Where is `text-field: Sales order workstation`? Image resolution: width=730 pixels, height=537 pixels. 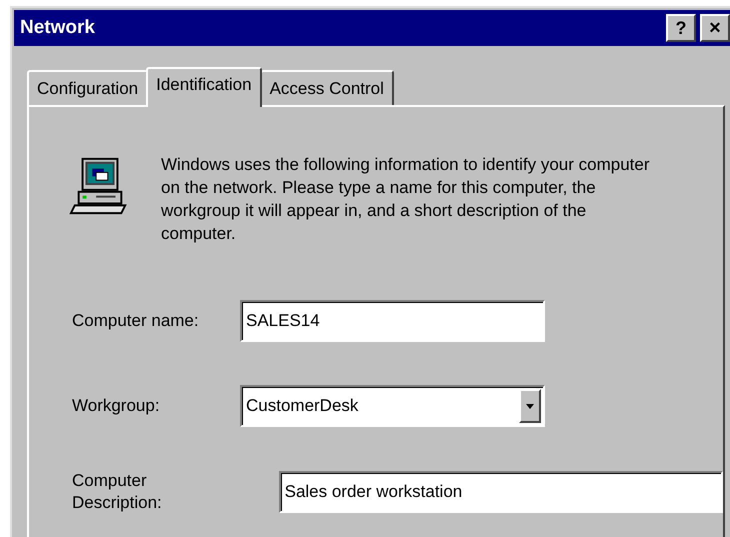 text-field: Sales order workstation is located at coordinates (500, 492).